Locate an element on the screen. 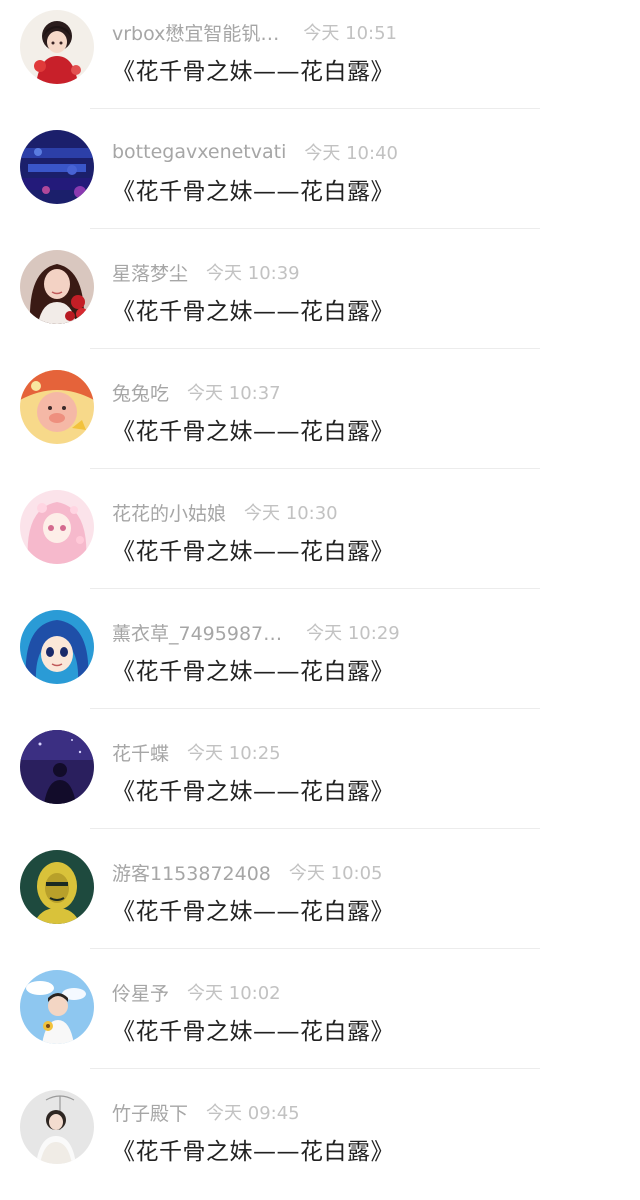  comment-meta: 薰衣草_7495987… 今天 10:29 is located at coordinates (256, 632).